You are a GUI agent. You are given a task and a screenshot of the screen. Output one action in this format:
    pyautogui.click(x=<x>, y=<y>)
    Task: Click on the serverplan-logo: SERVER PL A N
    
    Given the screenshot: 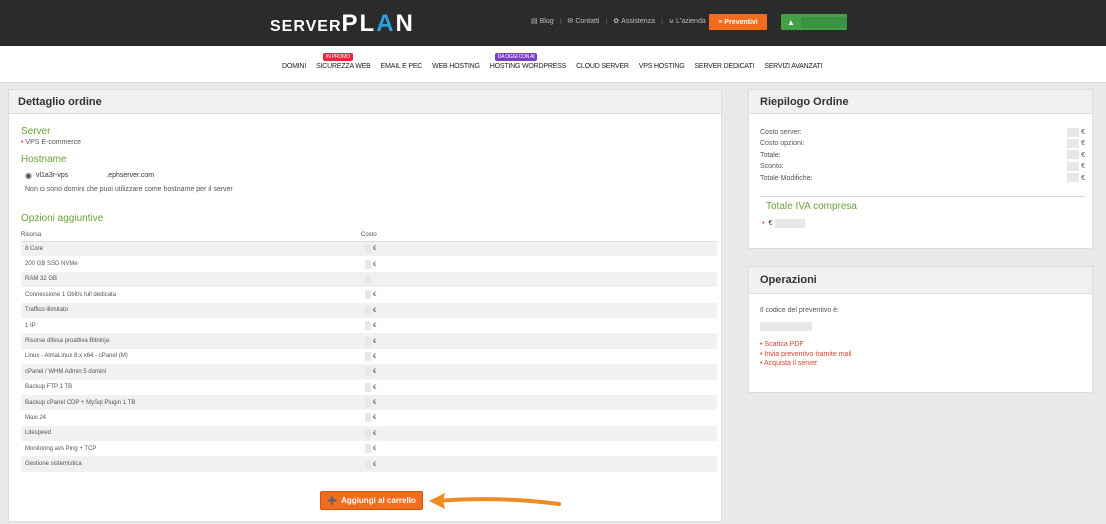 What is the action you would take?
    pyautogui.click(x=342, y=23)
    